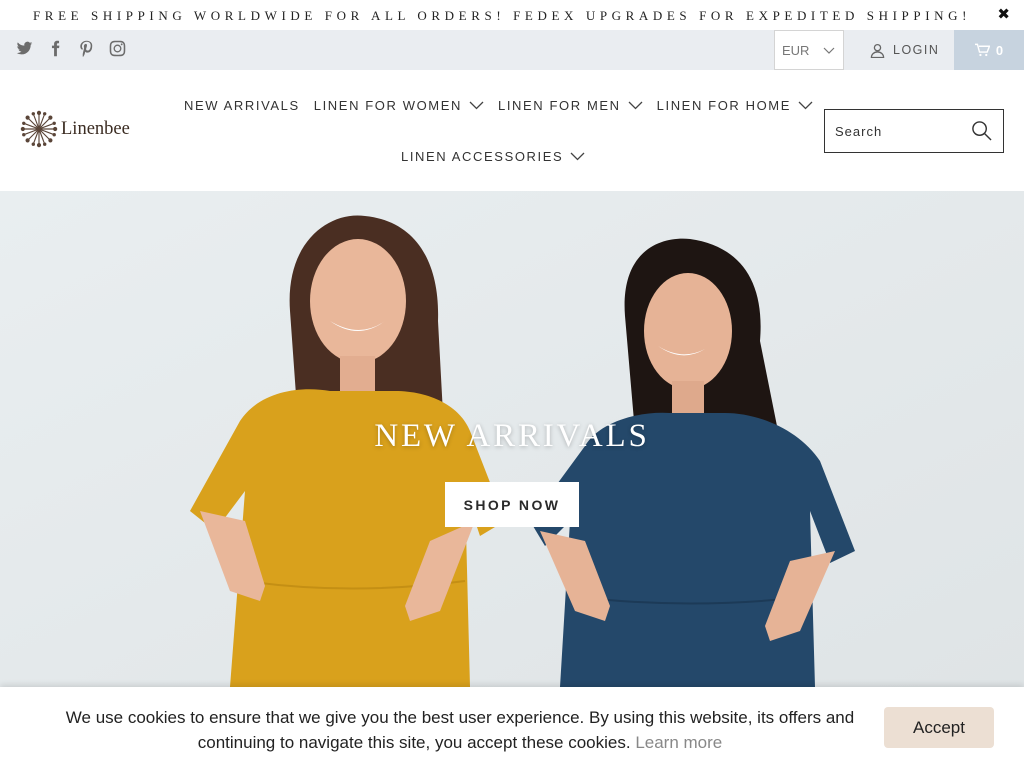 Image resolution: width=1024 pixels, height=768 pixels. Describe the element at coordinates (724, 105) in the screenshot. I see `nav-item-label: LINEN FOR HOME` at that location.